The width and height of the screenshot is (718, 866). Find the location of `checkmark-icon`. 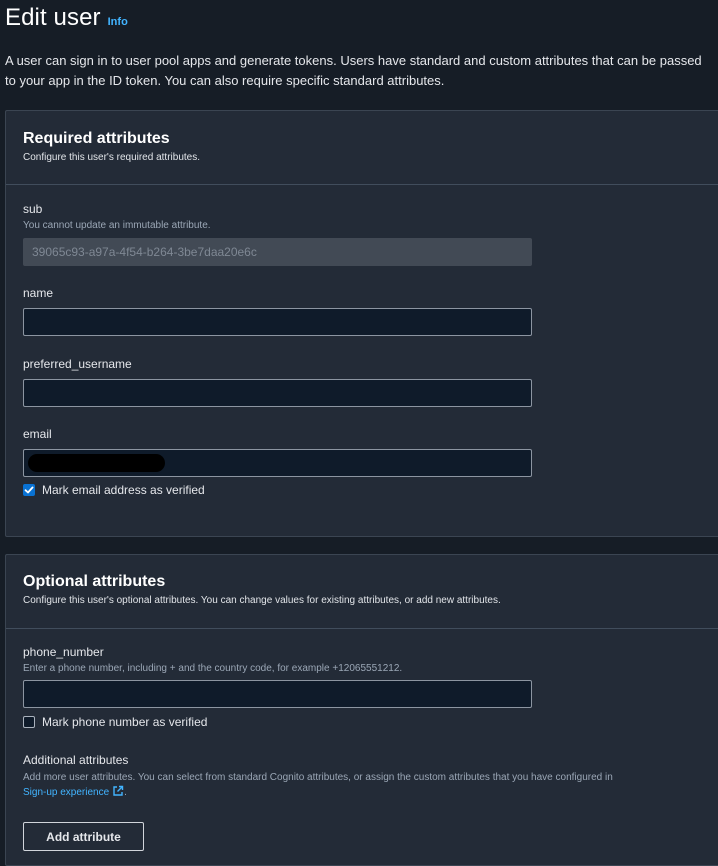

checkmark-icon is located at coordinates (29, 490).